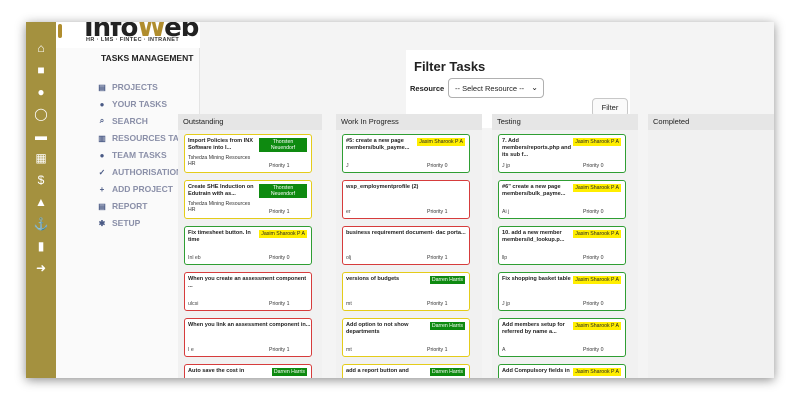  Describe the element at coordinates (41, 224) in the screenshot. I see `anchor-icon: ⚓` at that location.